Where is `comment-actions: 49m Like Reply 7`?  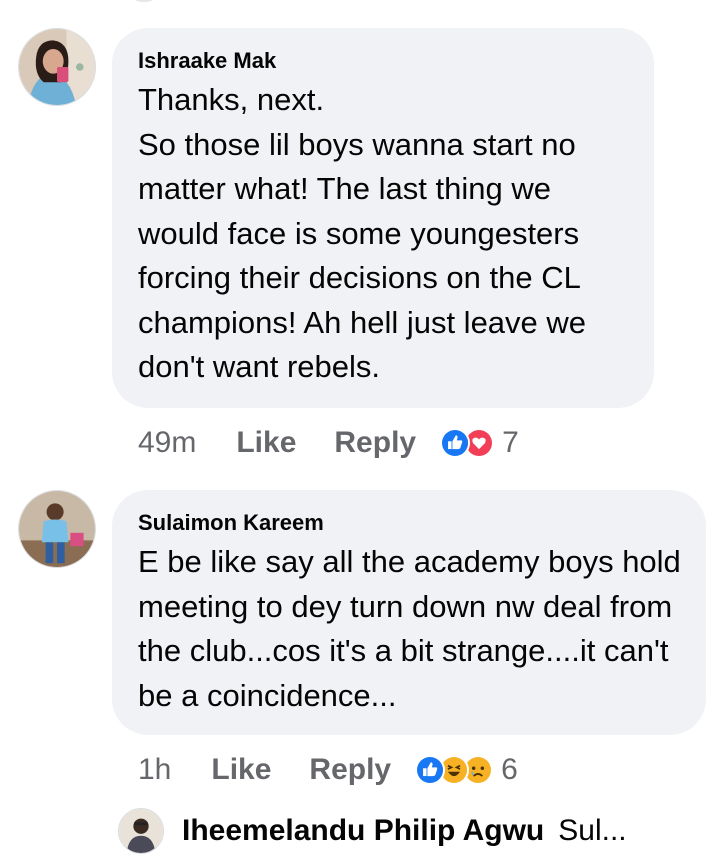
comment-actions: 49m Like Reply 7 is located at coordinates (328, 443).